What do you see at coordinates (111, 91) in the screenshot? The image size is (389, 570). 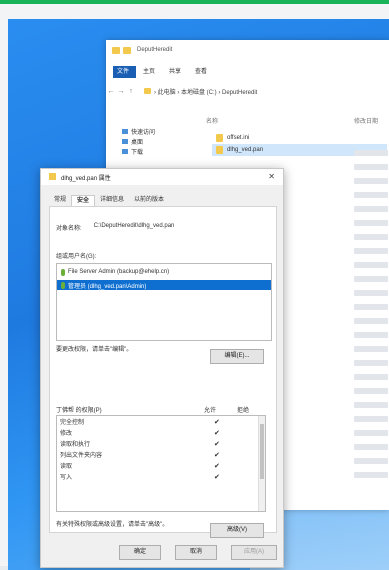 I see `back-arrow-icon: ←` at bounding box center [111, 91].